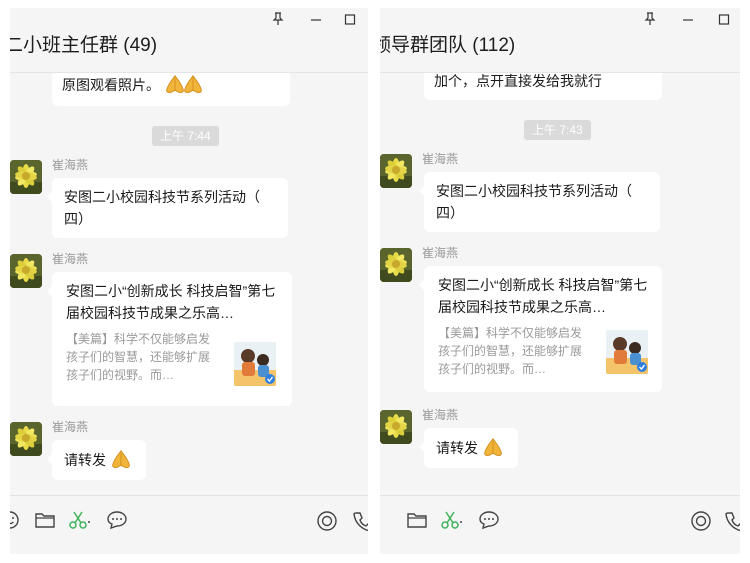  I want to click on title-bar: 二小班主任群 (49), so click(189, 40).